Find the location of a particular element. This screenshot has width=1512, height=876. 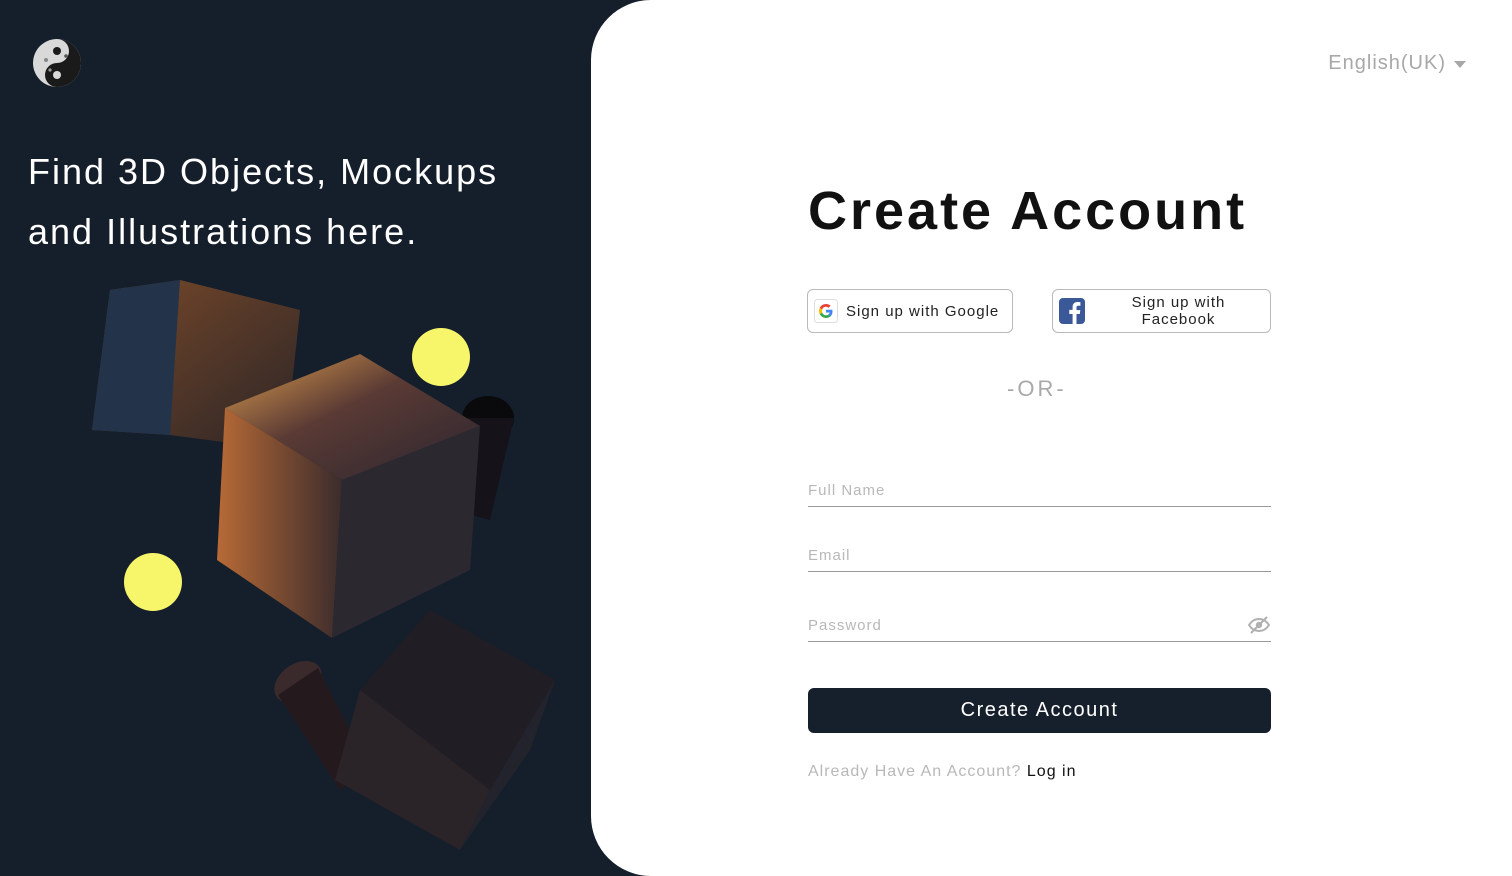

facebook-signup-label: Sign up with Facebook is located at coordinates (1178, 311).